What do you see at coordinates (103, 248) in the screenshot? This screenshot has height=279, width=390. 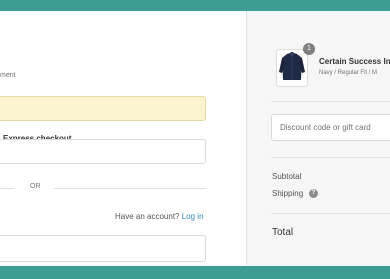 I see `email-field` at bounding box center [103, 248].